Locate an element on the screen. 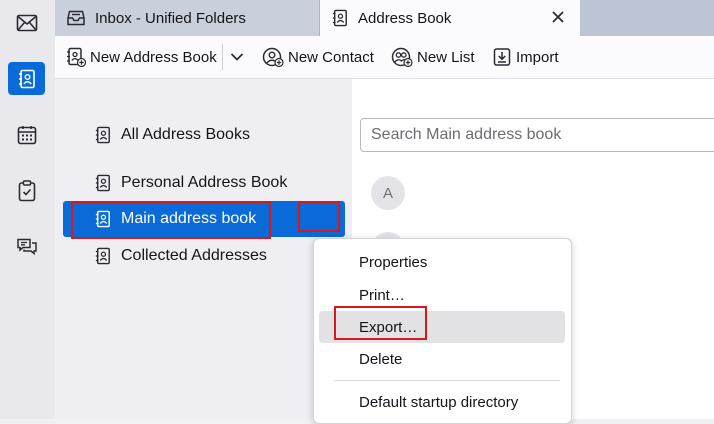  book-main-address-book: Main address book is located at coordinates (204, 219).